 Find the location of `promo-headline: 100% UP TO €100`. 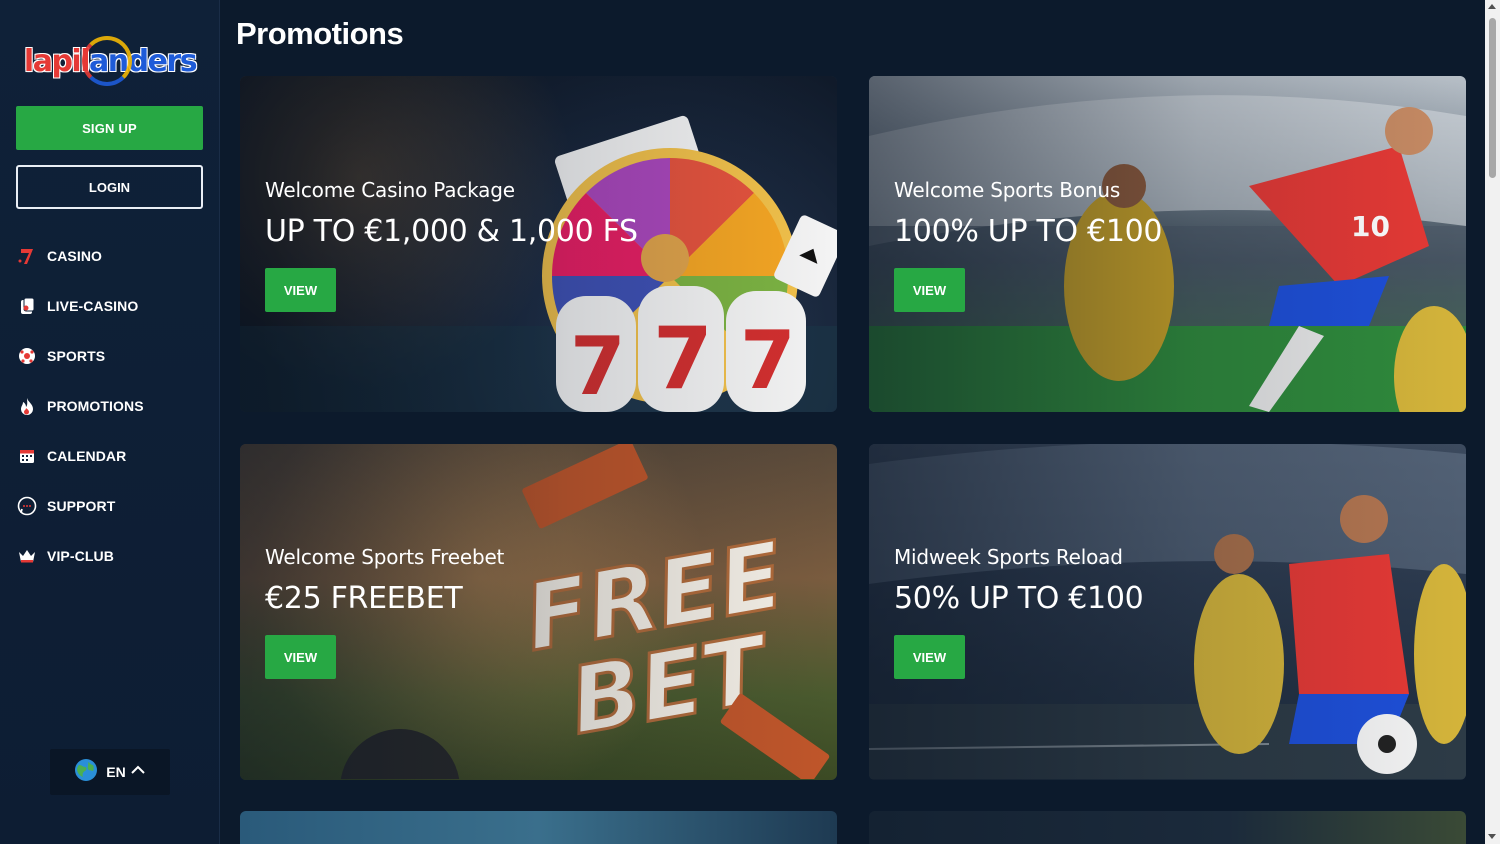

promo-headline: 100% UP TO €100 is located at coordinates (1028, 231).